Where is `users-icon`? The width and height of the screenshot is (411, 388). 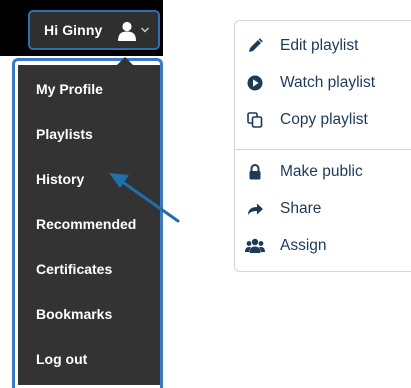
users-icon is located at coordinates (255, 246).